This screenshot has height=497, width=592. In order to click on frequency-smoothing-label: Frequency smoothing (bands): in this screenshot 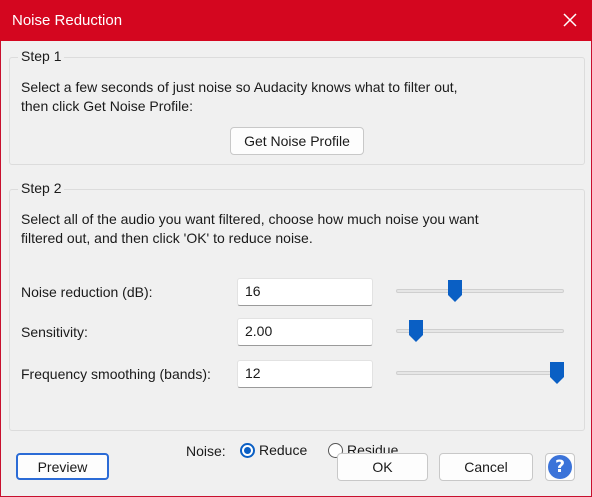, I will do `click(116, 374)`.